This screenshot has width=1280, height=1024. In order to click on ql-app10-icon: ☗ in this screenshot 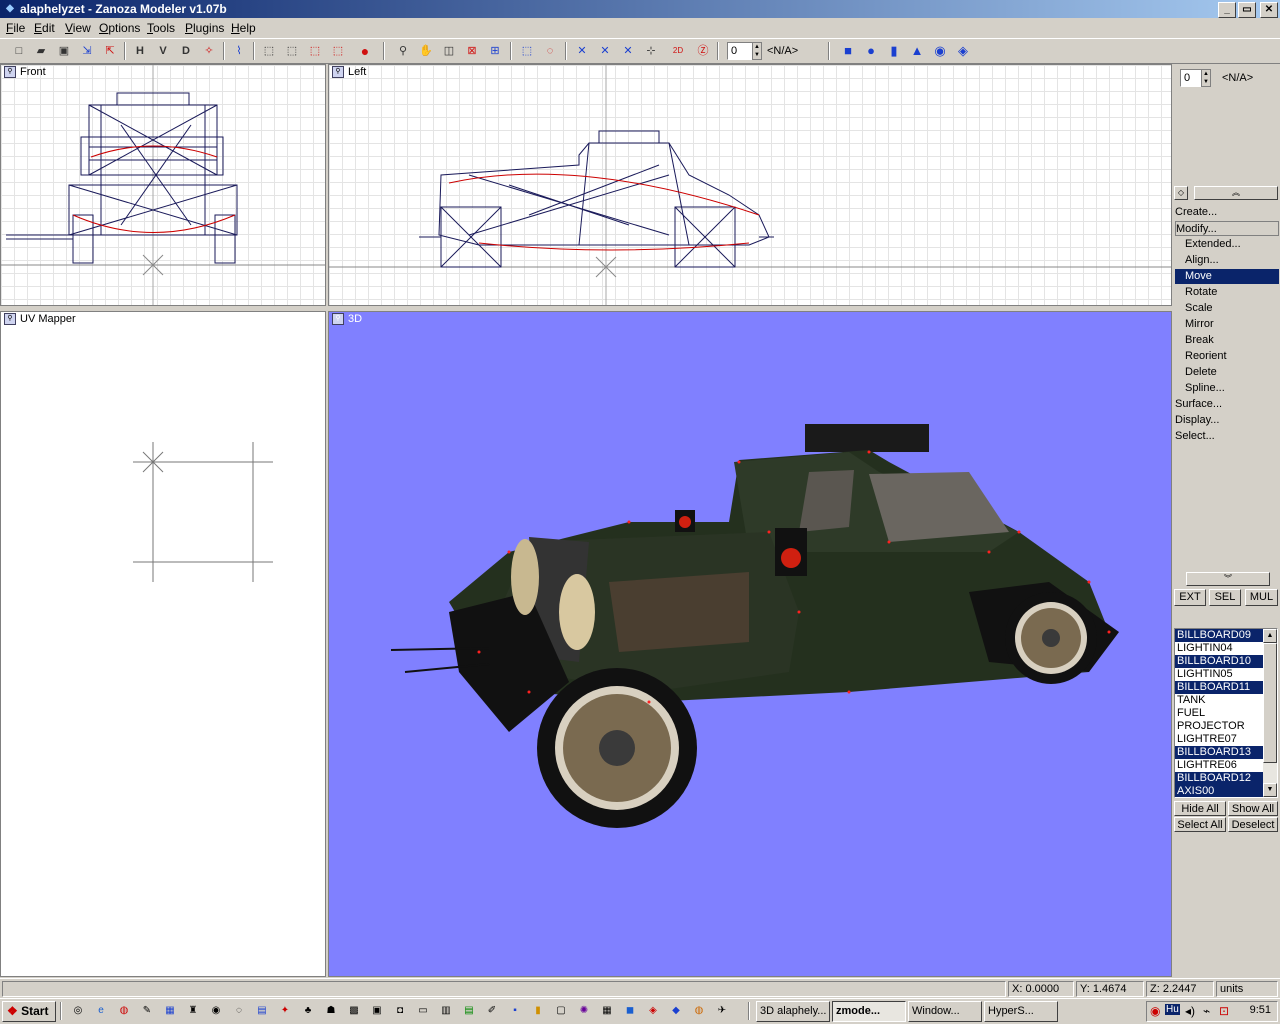, I will do `click(331, 1011)`.